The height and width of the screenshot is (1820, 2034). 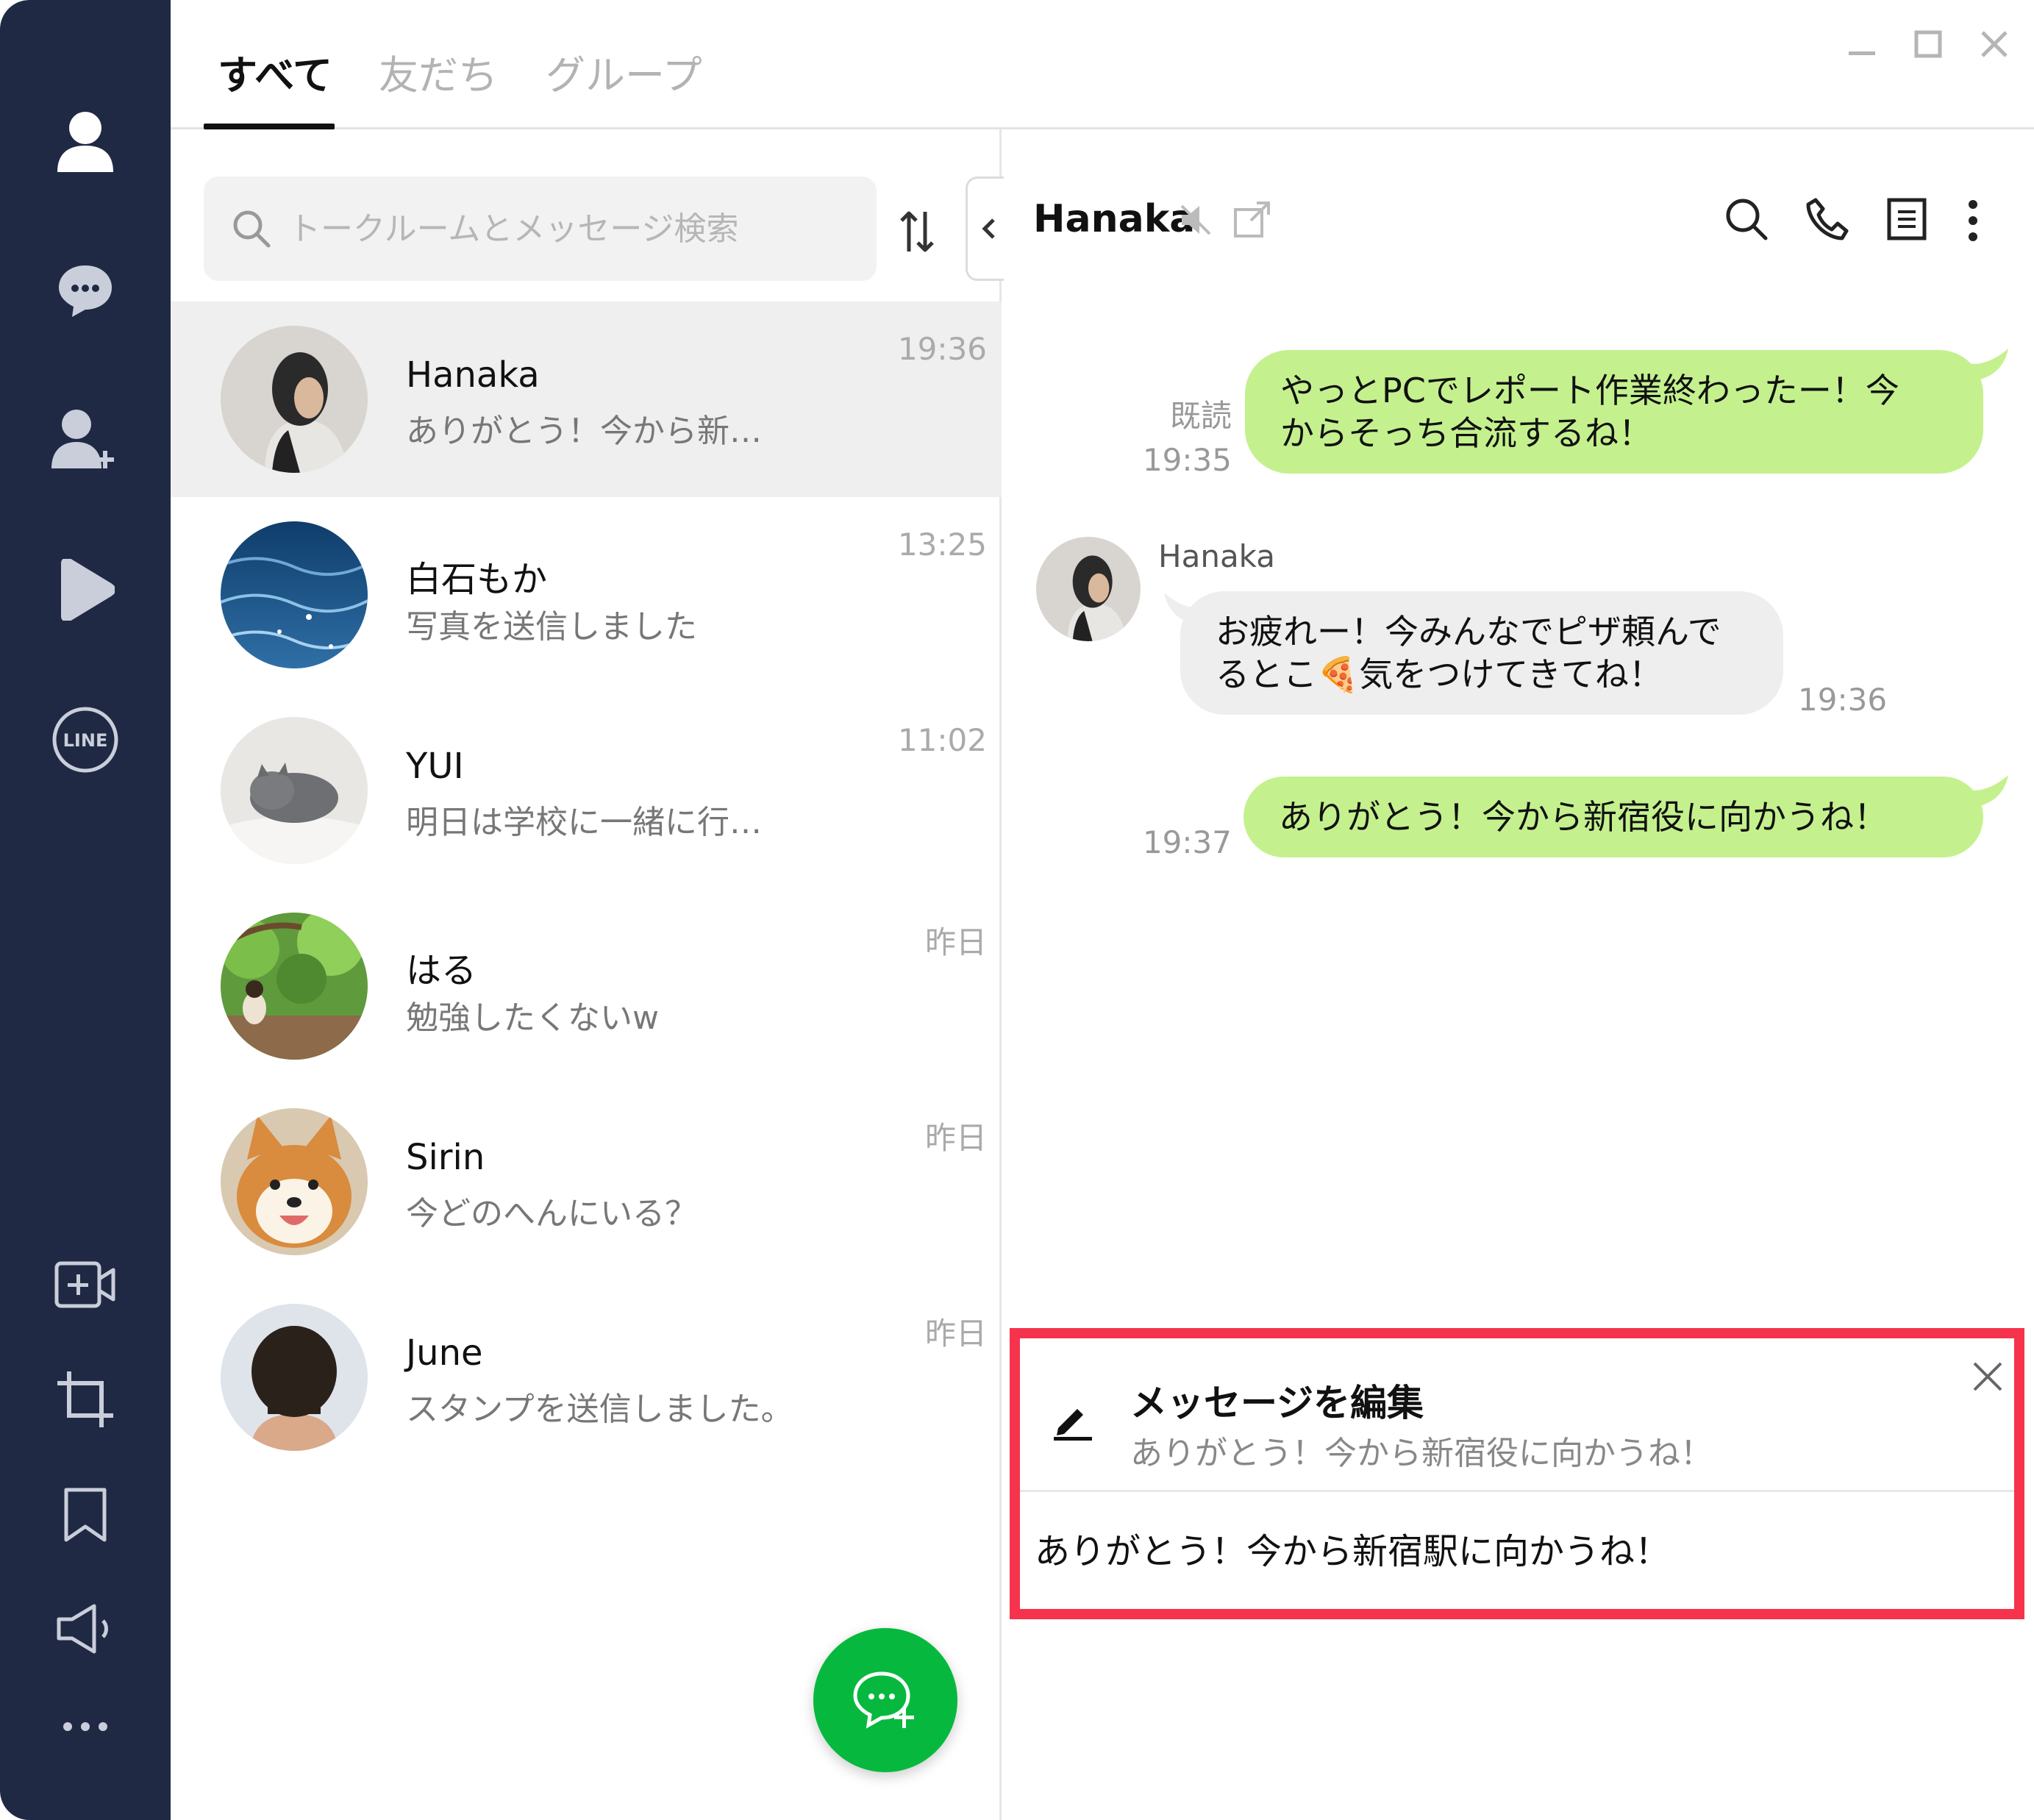 I want to click on edit-title: メッセージを編集, so click(x=1277, y=1403).